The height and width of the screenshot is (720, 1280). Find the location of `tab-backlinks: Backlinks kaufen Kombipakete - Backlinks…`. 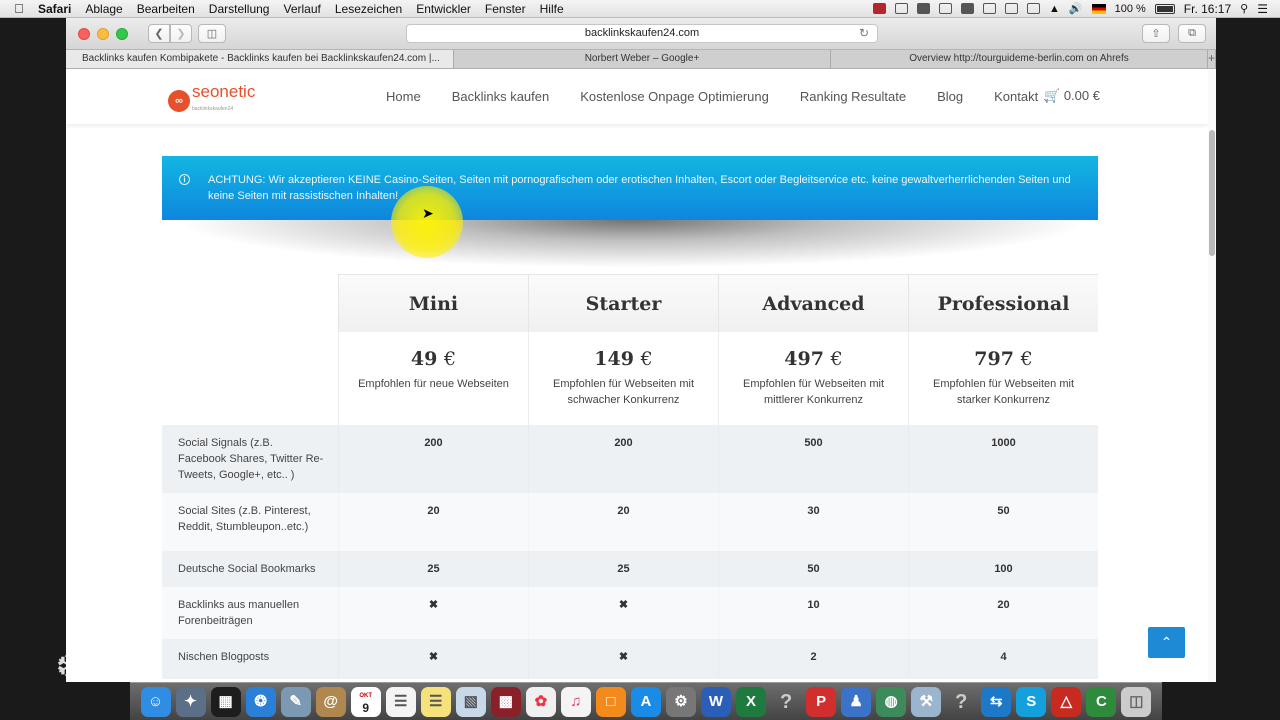

tab-backlinks: Backlinks kaufen Kombipakete - Backlinks… is located at coordinates (260, 59).